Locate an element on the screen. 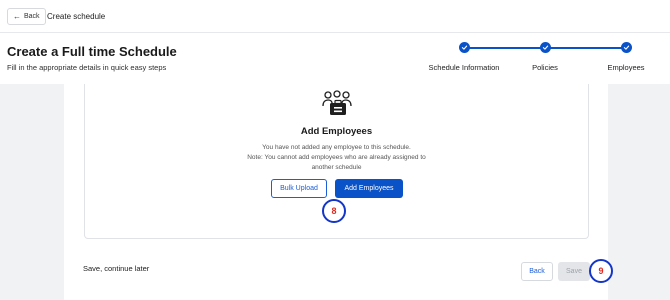 The width and height of the screenshot is (670, 300). step-label-employees: Employees is located at coordinates (625, 67).